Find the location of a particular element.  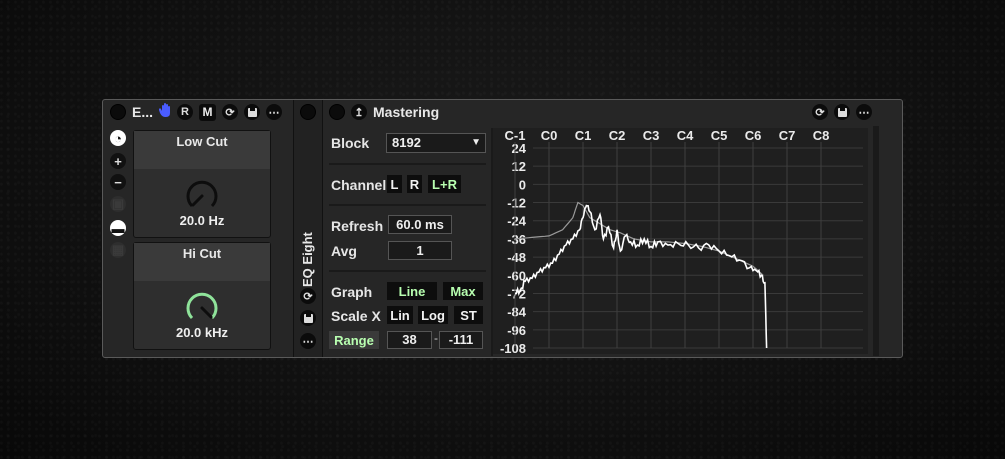

x-tick-label: C7 is located at coordinates (787, 135).